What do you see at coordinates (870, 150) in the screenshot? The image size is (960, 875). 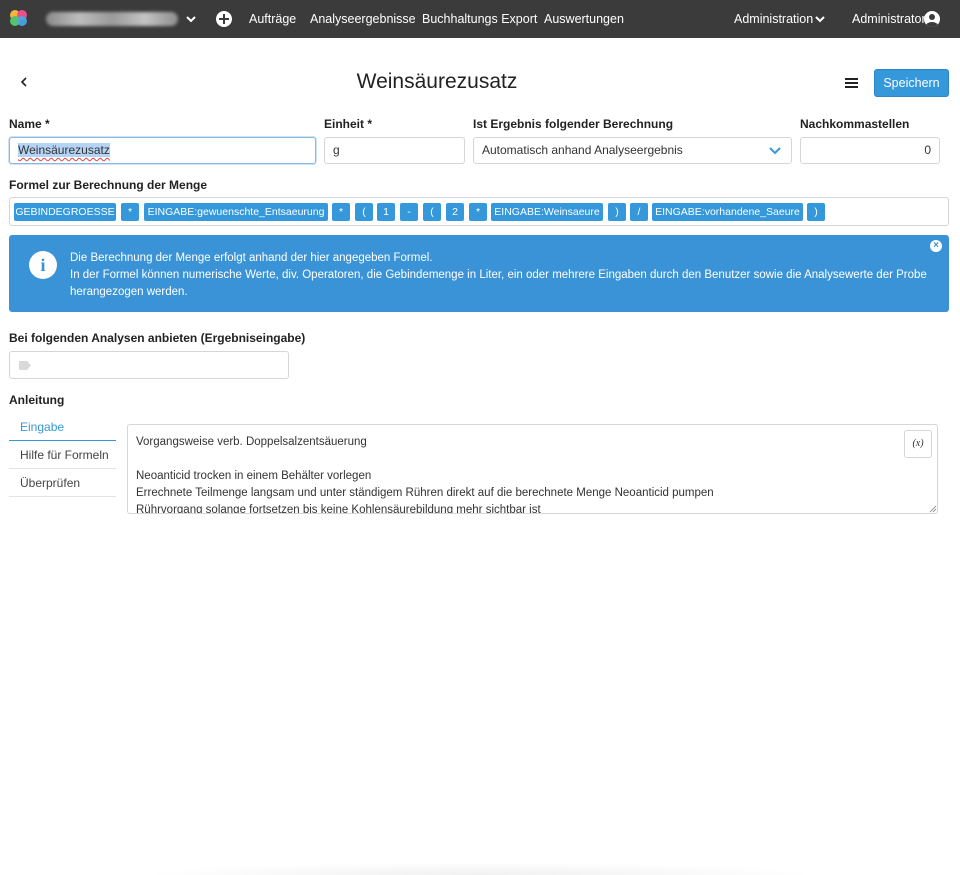 I see `decimals-input: 0` at bounding box center [870, 150].